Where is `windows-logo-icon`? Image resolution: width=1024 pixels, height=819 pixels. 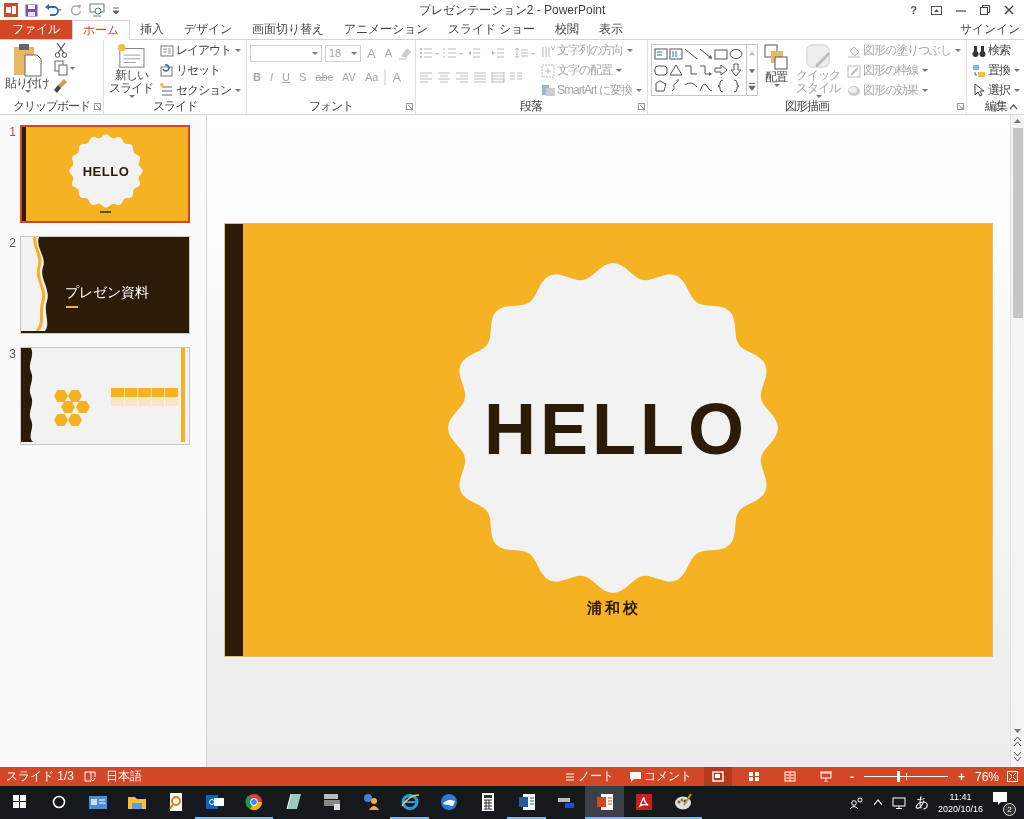
windows-logo-icon is located at coordinates (19, 801).